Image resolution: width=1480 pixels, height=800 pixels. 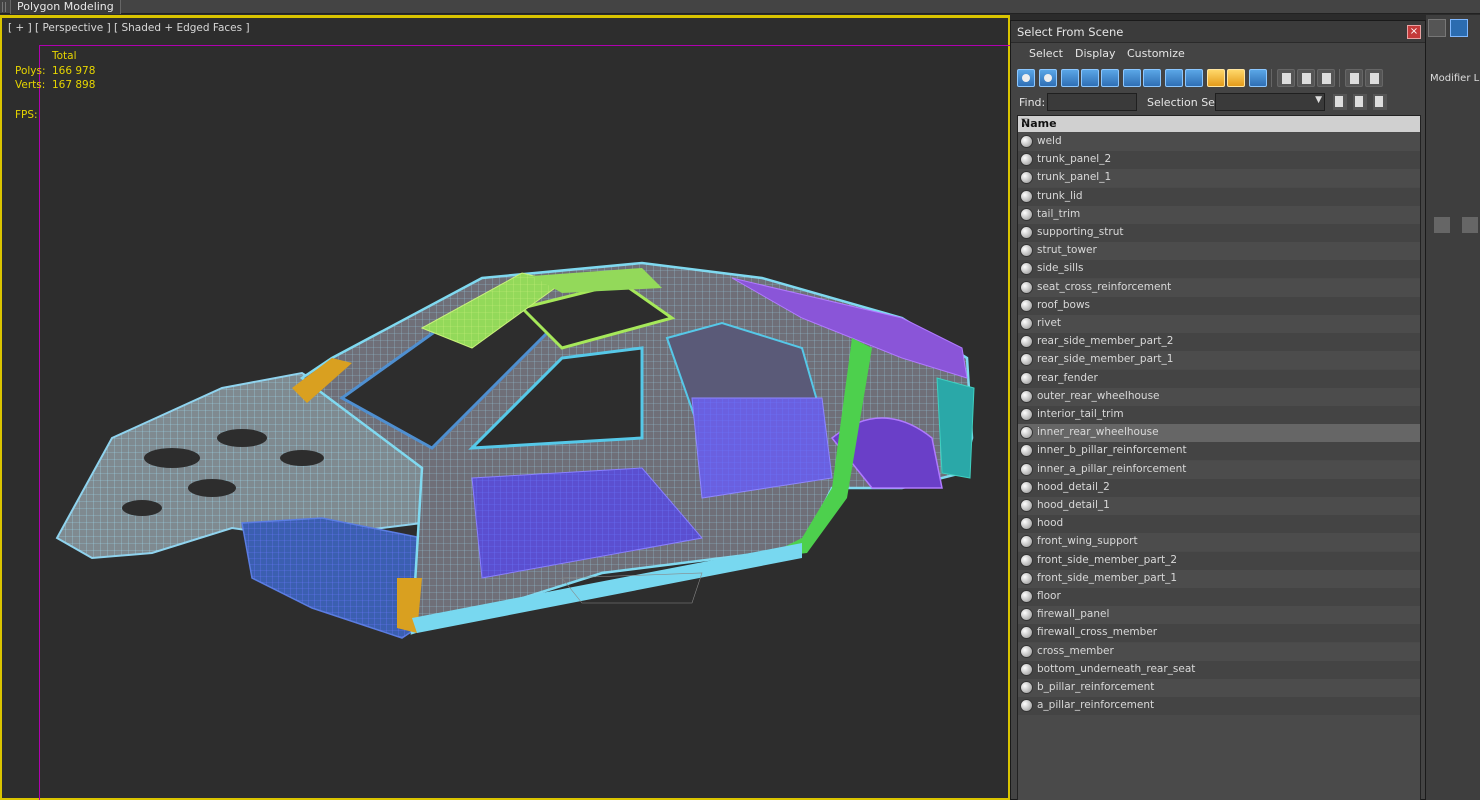 I want to click on list-item: rear_fender, so click(x=1219, y=378).